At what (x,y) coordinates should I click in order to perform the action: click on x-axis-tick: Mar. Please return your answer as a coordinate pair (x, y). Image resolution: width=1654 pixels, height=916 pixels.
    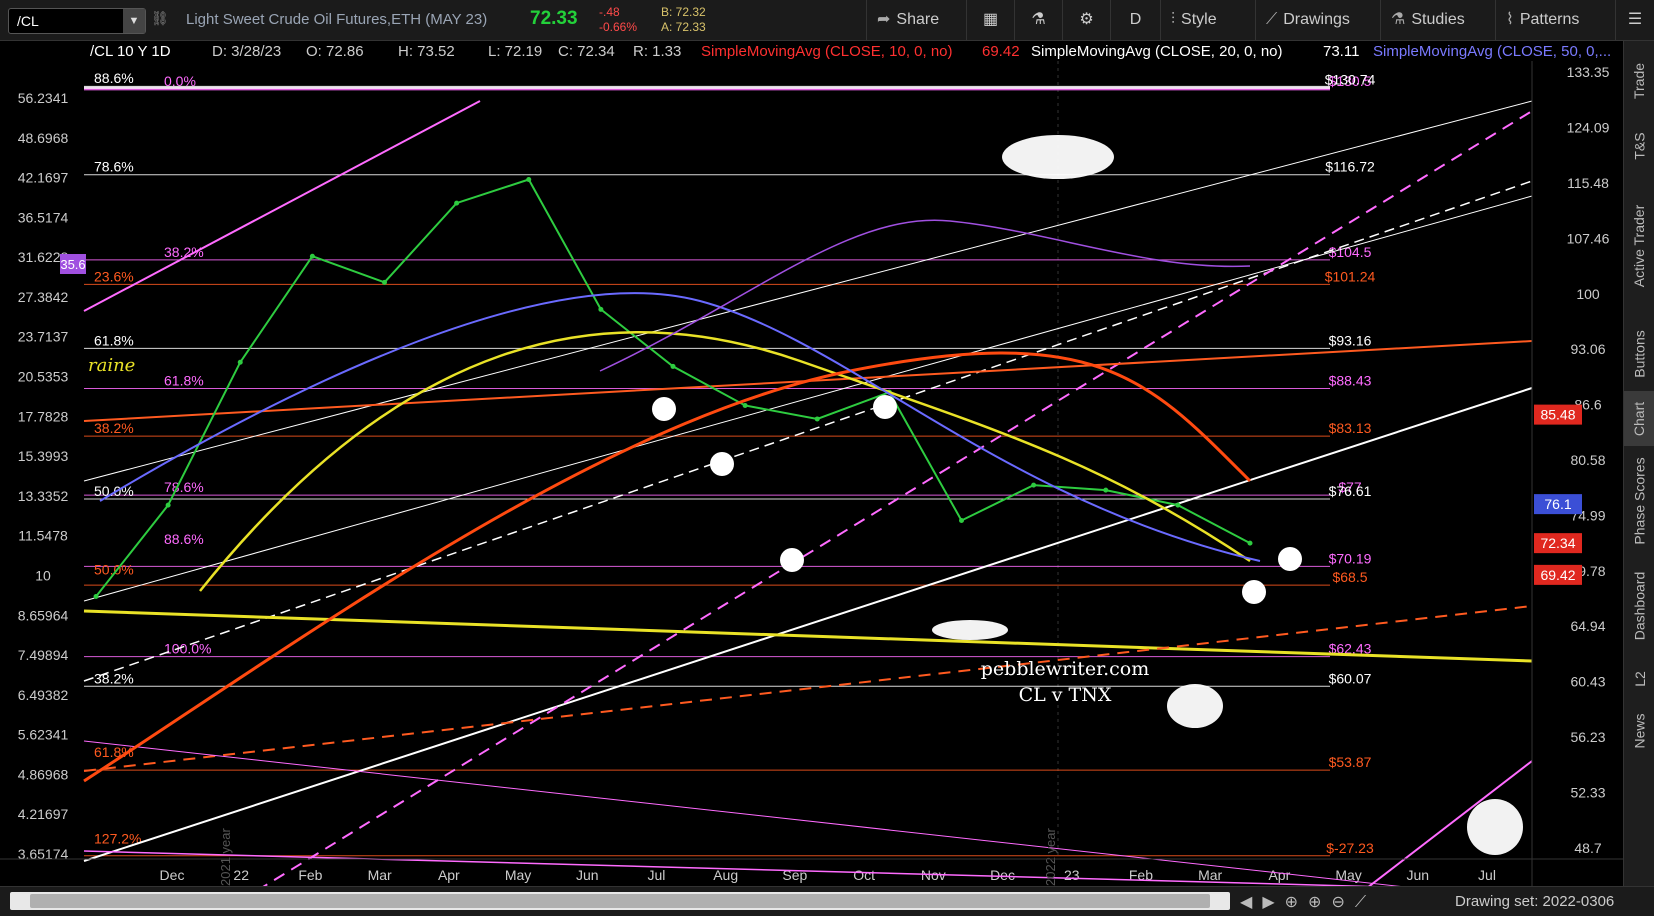
    Looking at the image, I should click on (380, 875).